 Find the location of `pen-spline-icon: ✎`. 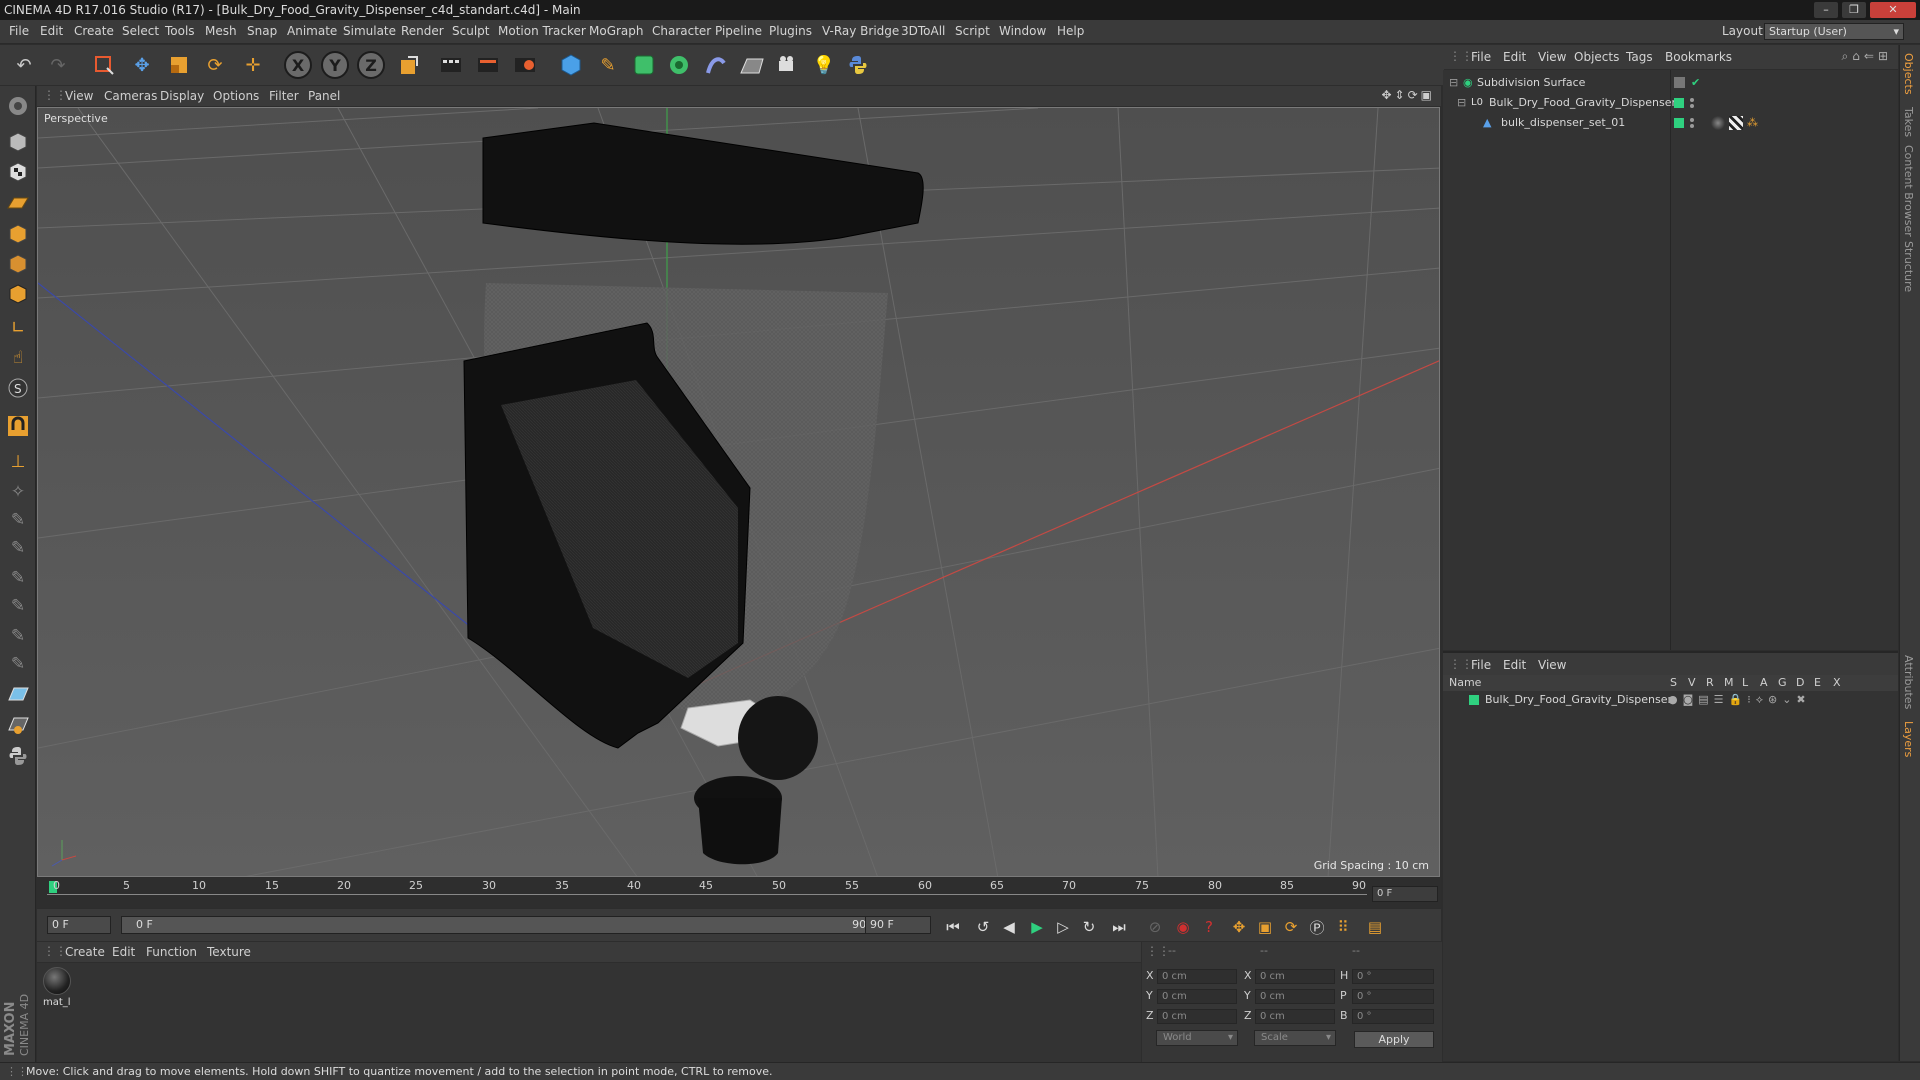

pen-spline-icon: ✎ is located at coordinates (608, 65).